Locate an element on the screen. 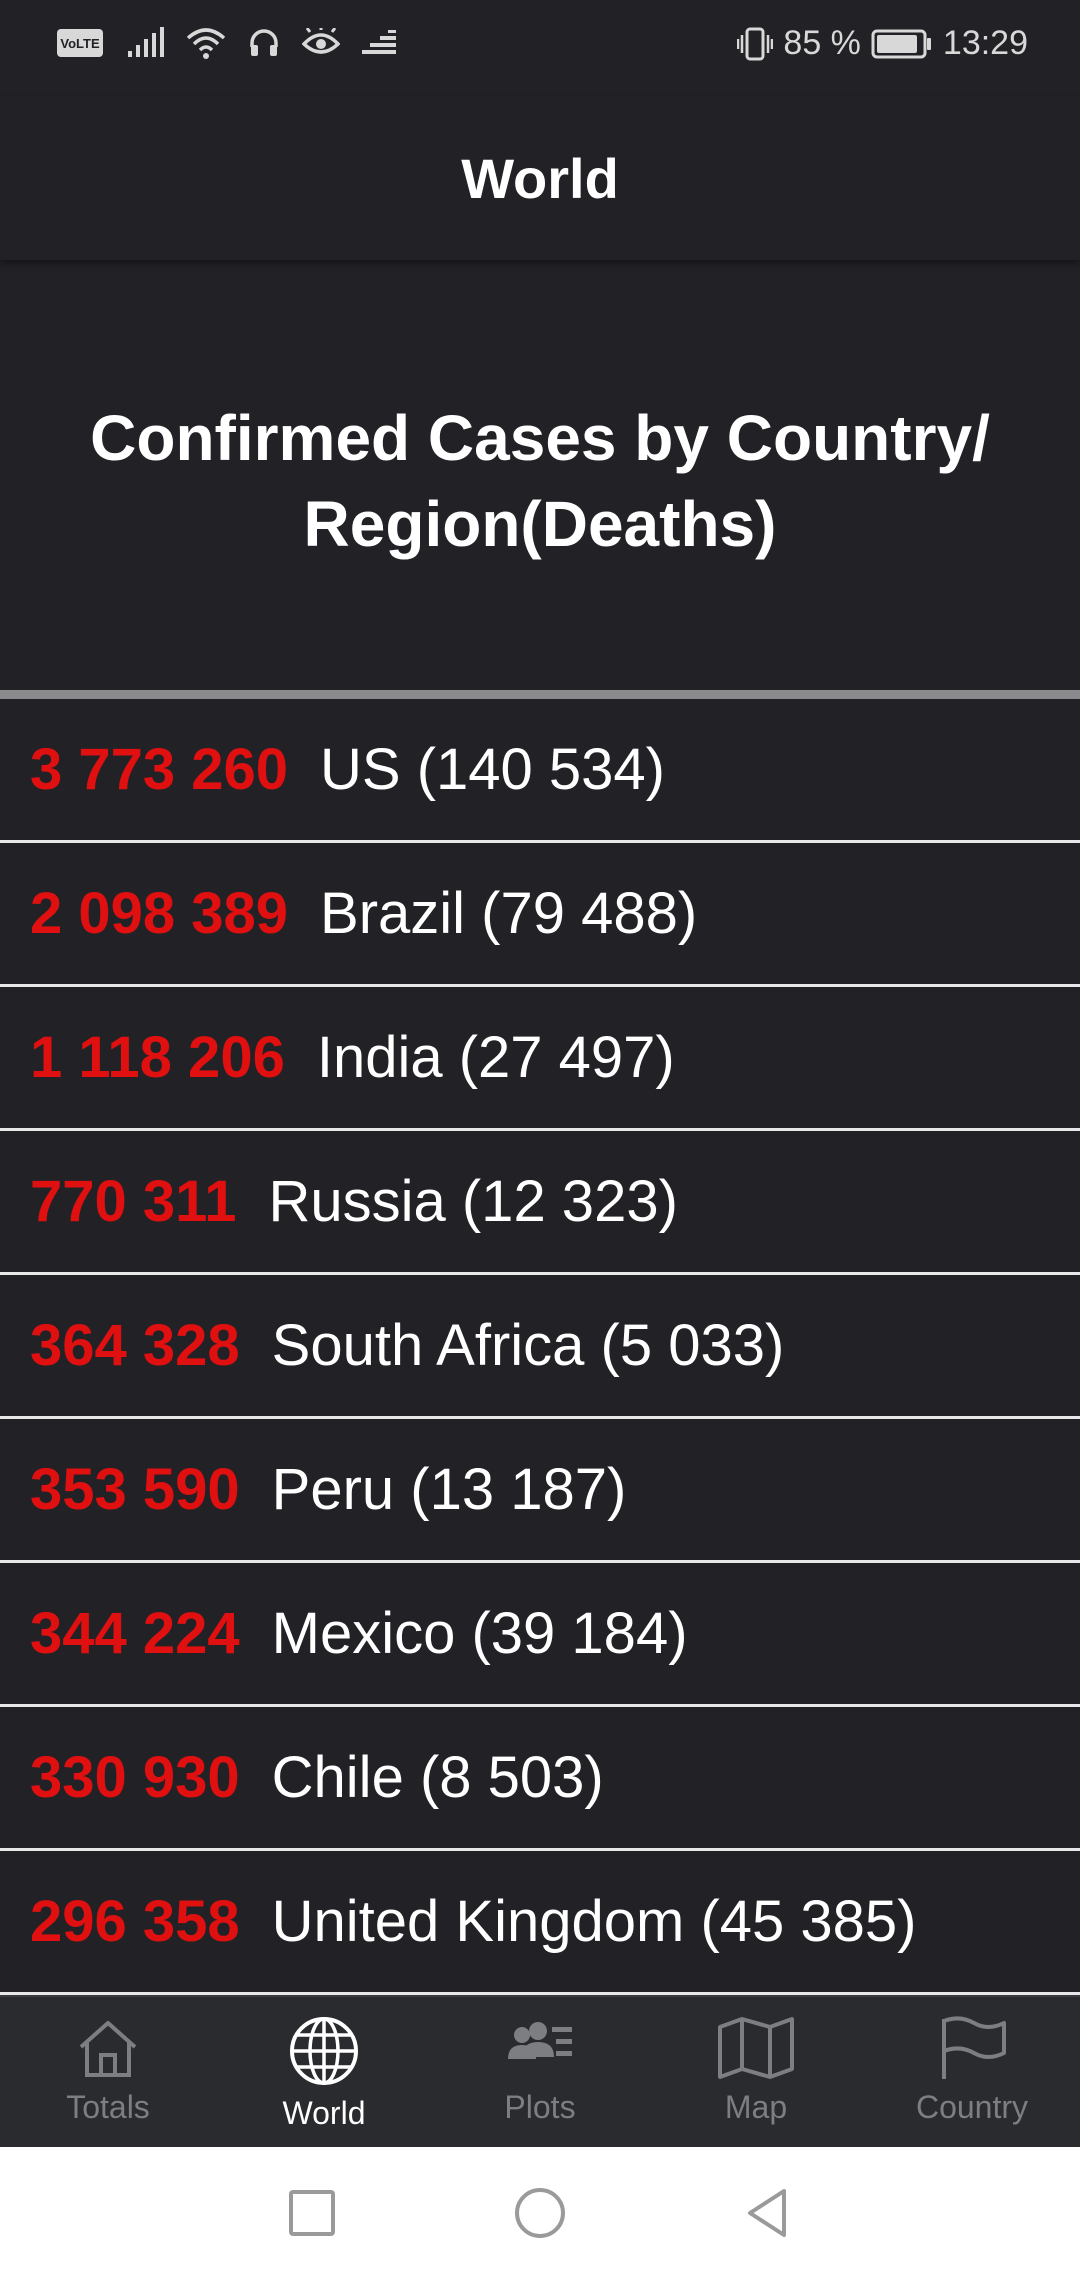 The image size is (1080, 2280). nav-item-world: World is located at coordinates (324, 2073).